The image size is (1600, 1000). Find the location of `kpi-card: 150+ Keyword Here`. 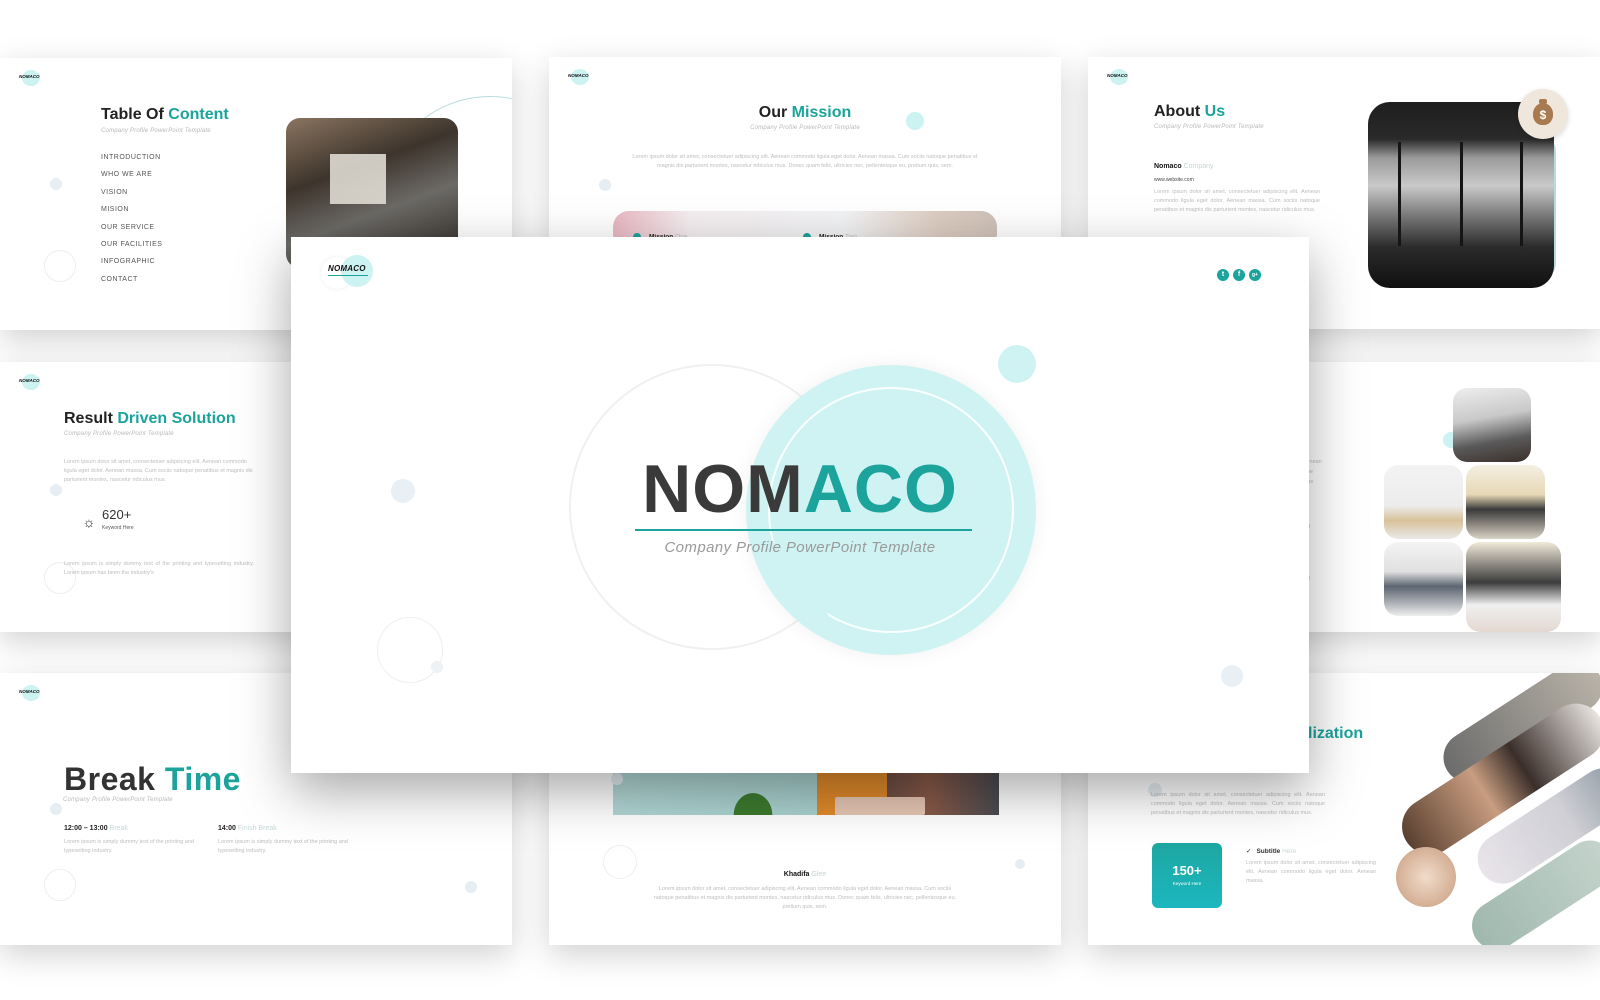

kpi-card: 150+ Keyword Here is located at coordinates (1187, 875).